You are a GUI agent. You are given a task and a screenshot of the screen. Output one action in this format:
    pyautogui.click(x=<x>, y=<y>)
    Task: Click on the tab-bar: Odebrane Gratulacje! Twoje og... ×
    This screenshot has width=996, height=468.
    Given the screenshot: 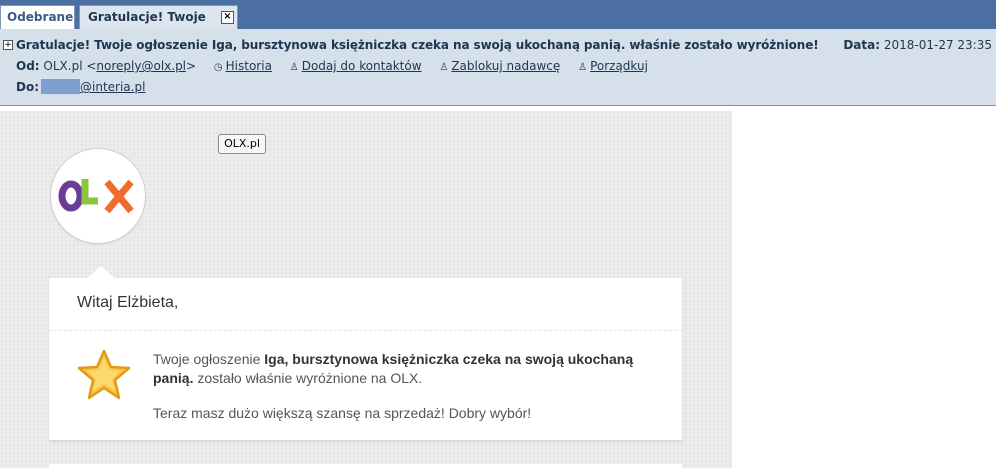 What is the action you would take?
    pyautogui.click(x=498, y=23)
    